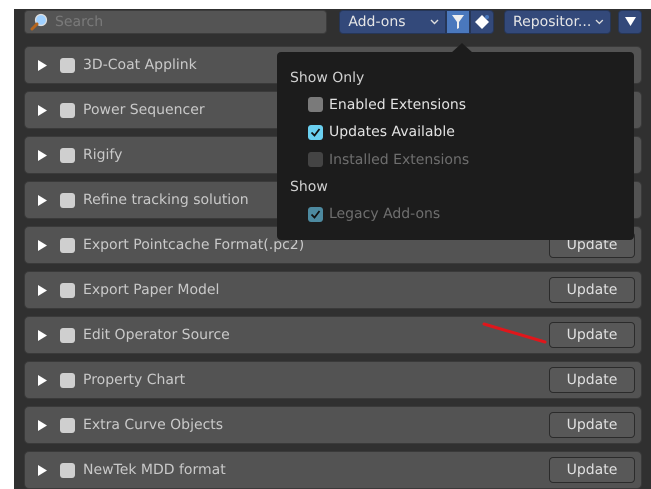 Image resolution: width=651 pixels, height=489 pixels. I want to click on menu-button, so click(630, 22).